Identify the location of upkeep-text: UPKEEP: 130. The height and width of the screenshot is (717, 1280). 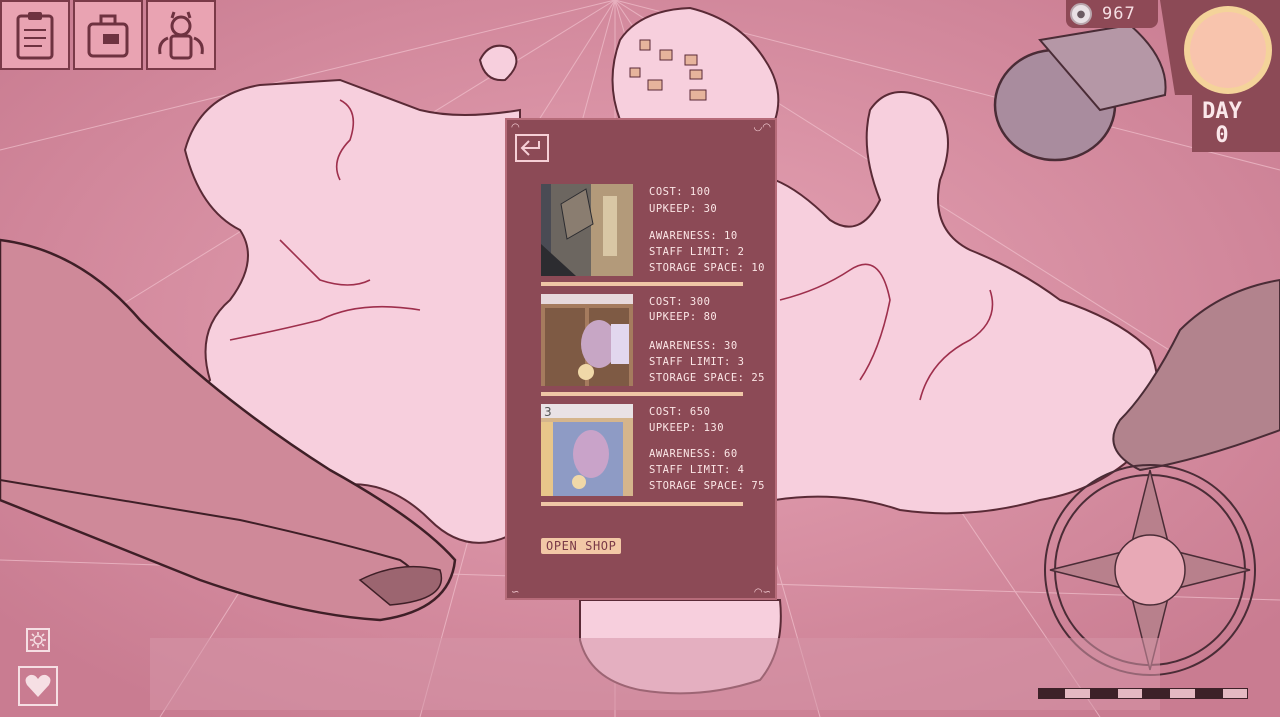
(687, 428).